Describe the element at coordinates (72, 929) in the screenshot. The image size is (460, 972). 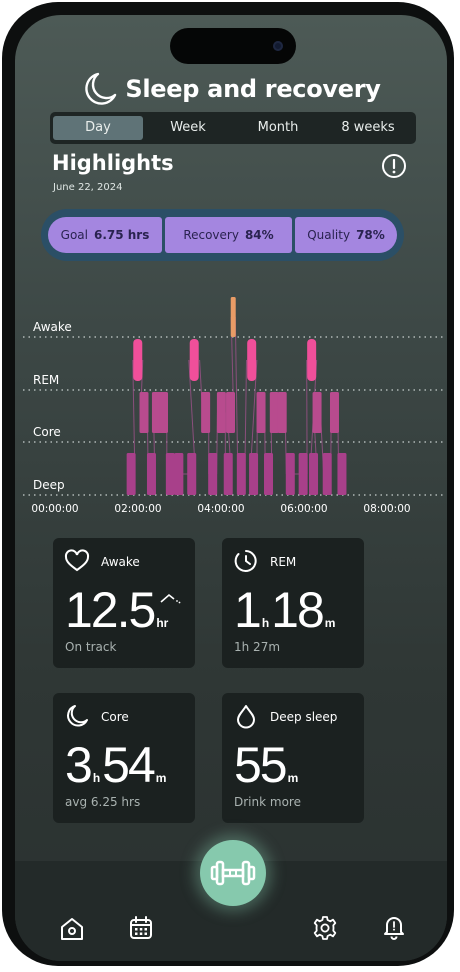
I see `home-icon` at that location.